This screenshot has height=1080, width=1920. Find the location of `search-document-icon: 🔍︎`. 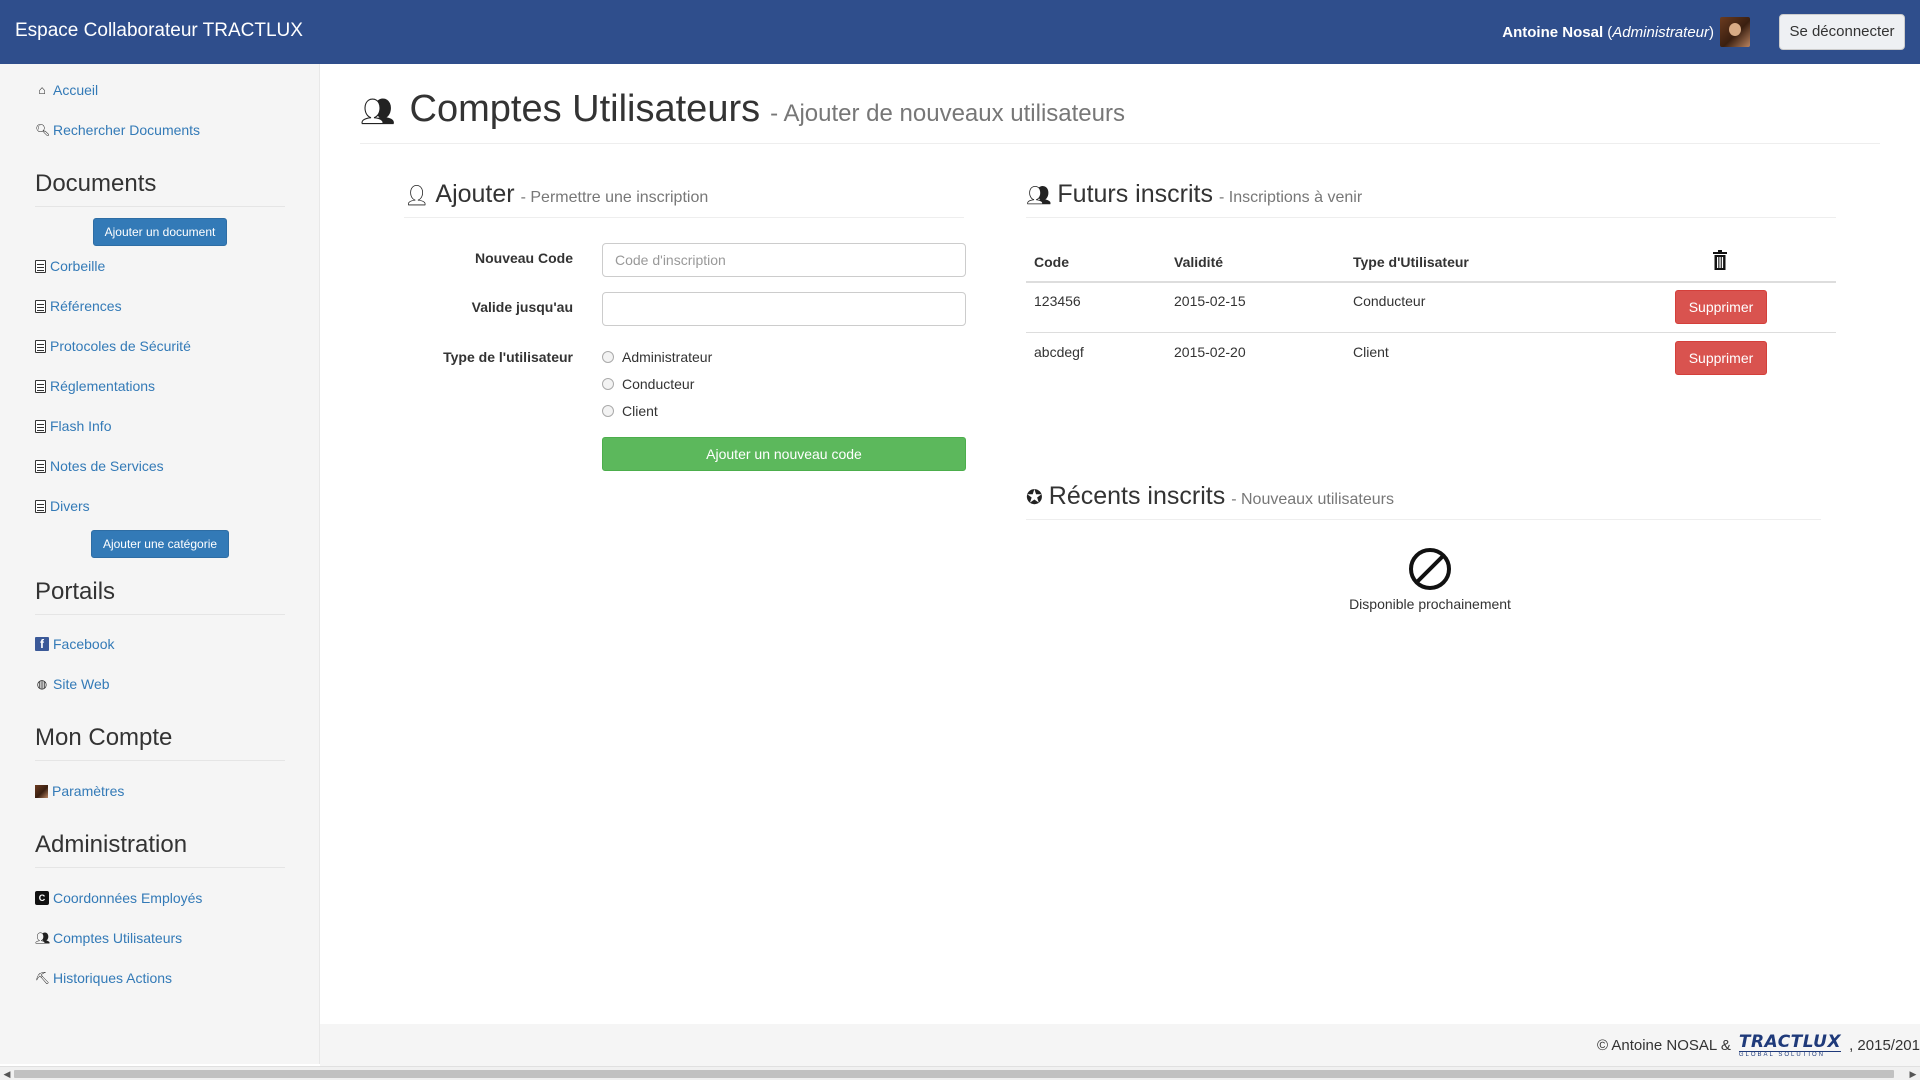

search-document-icon: 🔍︎ is located at coordinates (43, 130).